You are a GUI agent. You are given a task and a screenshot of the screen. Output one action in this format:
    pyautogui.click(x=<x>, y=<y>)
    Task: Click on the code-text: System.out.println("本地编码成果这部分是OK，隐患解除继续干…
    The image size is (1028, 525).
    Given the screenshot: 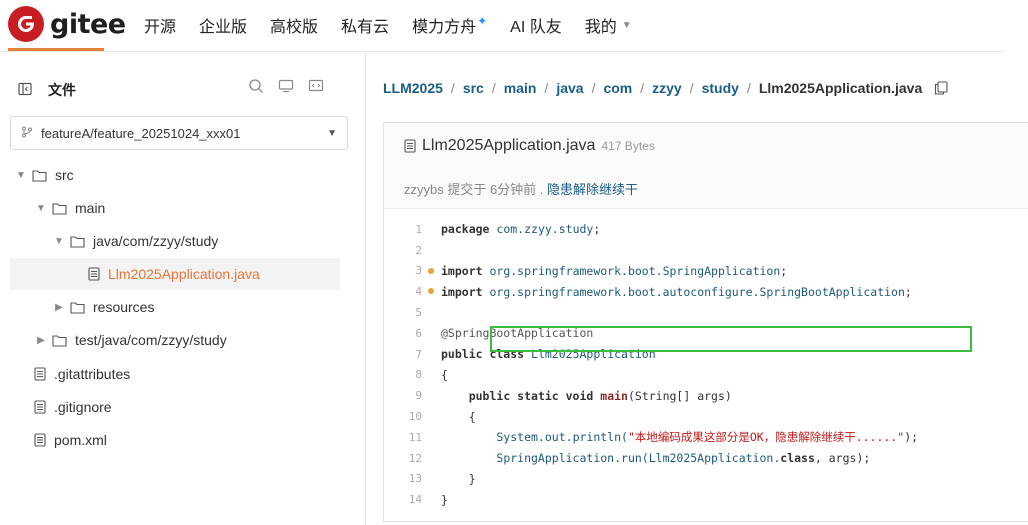 What is the action you would take?
    pyautogui.click(x=679, y=437)
    